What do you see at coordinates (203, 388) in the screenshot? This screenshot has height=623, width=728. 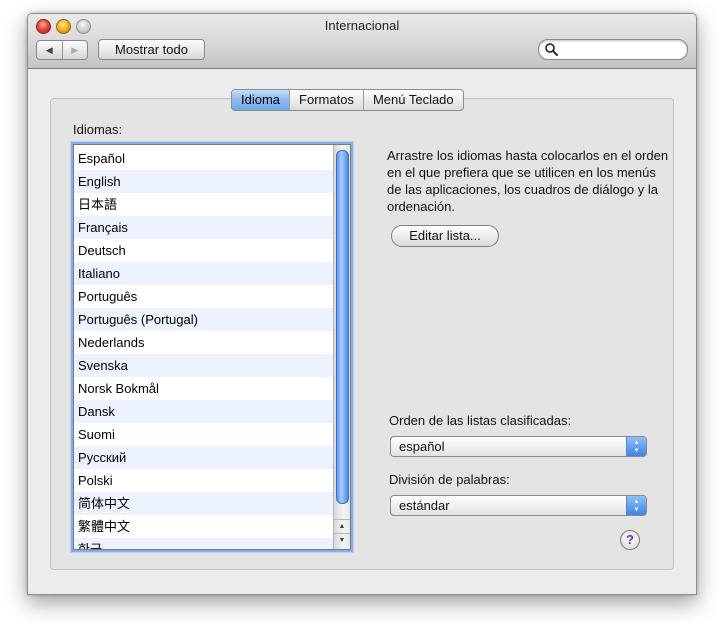 I see `list-item: Norsk Bokmål` at bounding box center [203, 388].